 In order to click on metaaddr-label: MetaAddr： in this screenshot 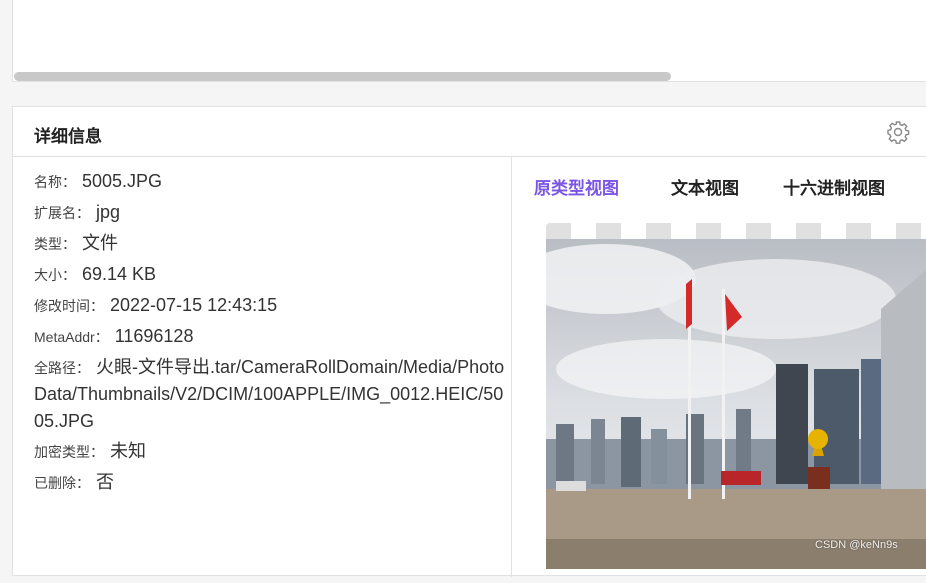, I will do `click(71, 337)`.